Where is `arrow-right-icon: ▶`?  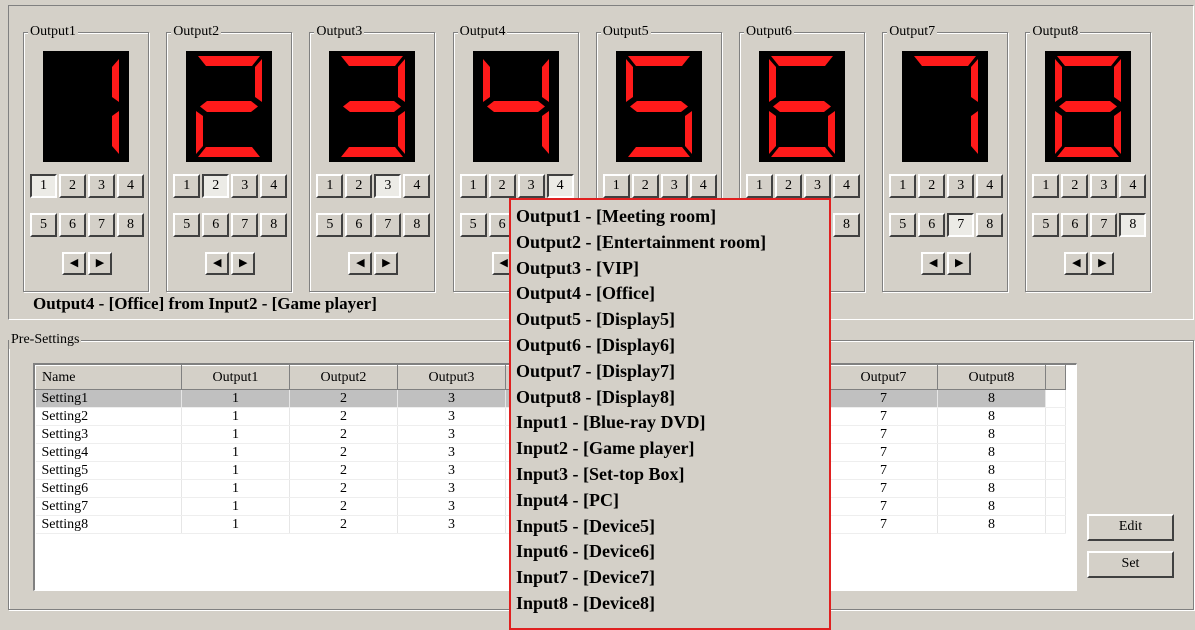 arrow-right-icon: ▶ is located at coordinates (386, 263).